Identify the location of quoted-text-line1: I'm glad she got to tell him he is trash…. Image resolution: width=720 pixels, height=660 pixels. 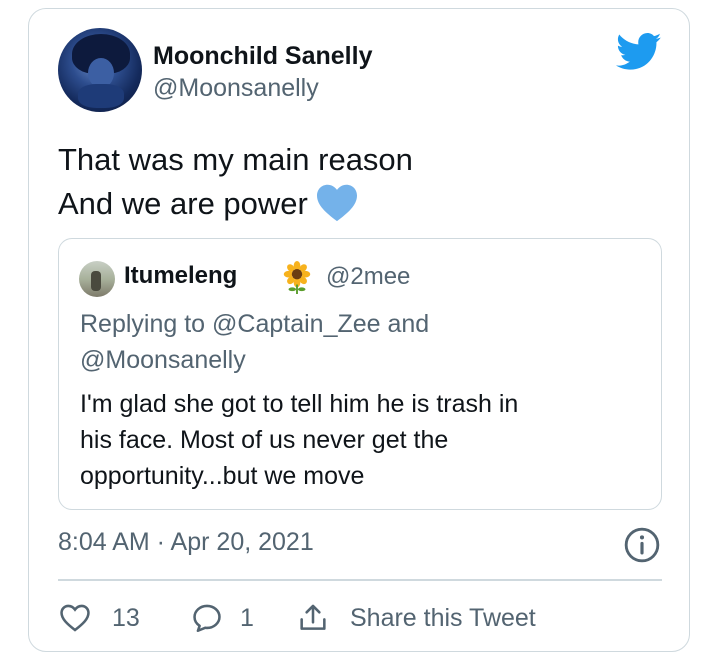
(299, 404).